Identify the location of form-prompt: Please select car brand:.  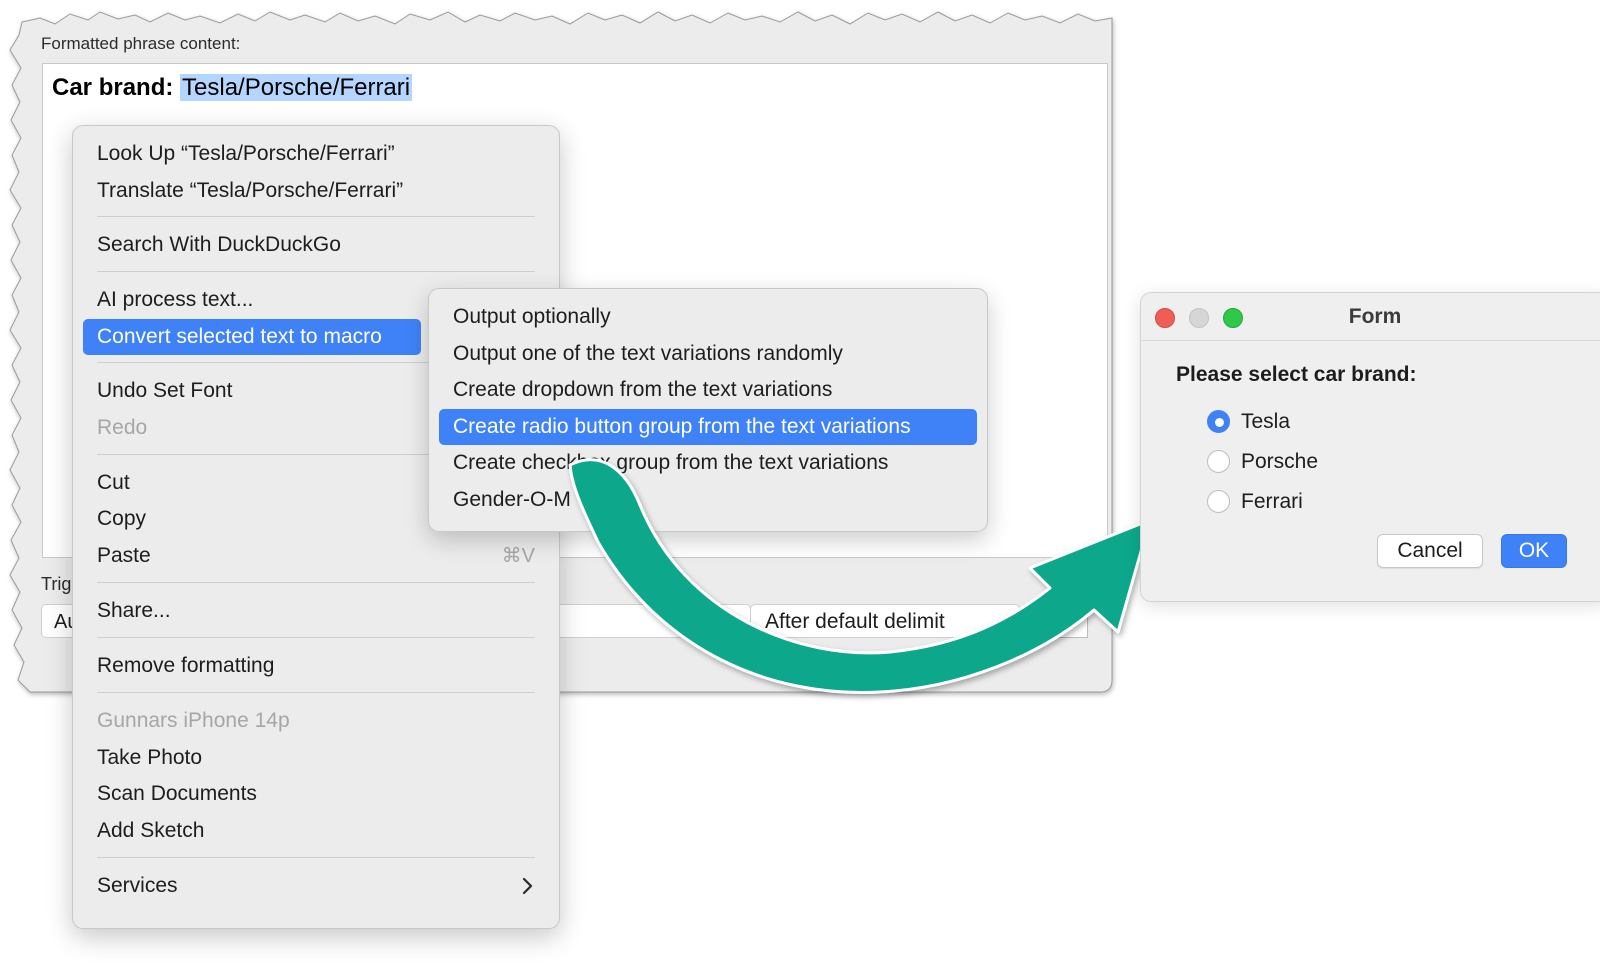
(1296, 374).